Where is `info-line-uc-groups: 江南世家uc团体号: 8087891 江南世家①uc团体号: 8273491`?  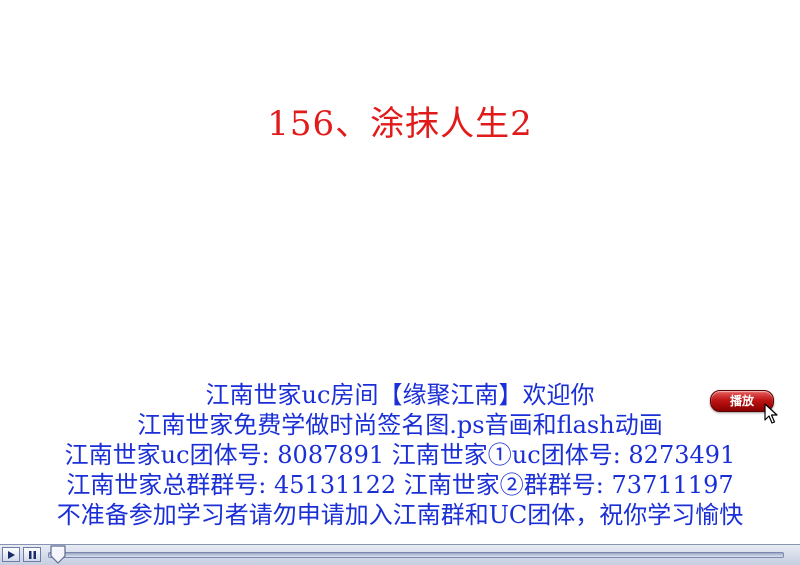 info-line-uc-groups: 江南世家uc团体号: 8087891 江南世家①uc团体号: 8273491 is located at coordinates (400, 455).